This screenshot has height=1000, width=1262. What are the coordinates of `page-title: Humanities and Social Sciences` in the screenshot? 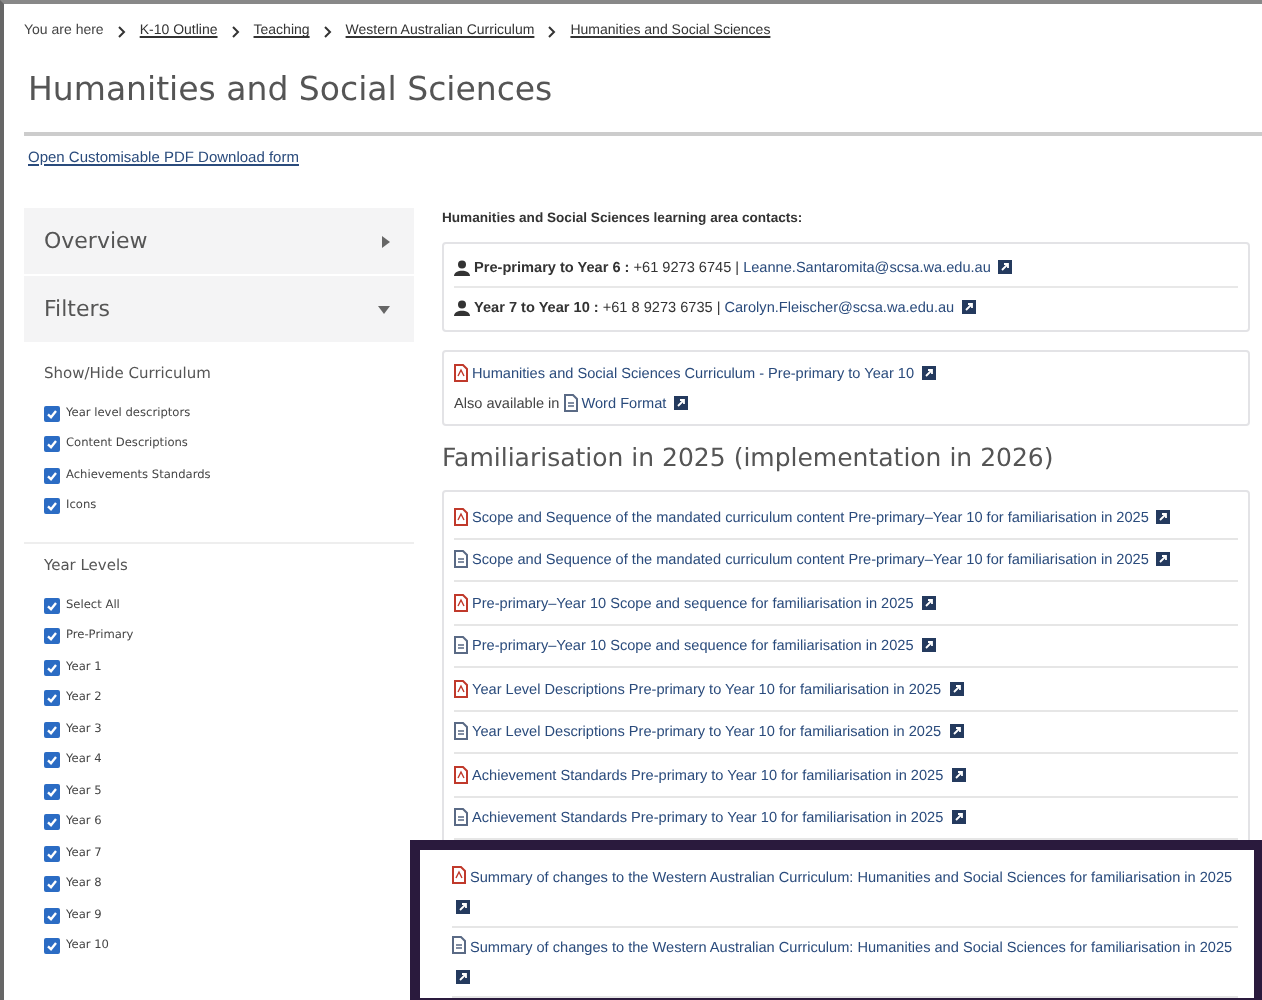 It's located at (291, 89).